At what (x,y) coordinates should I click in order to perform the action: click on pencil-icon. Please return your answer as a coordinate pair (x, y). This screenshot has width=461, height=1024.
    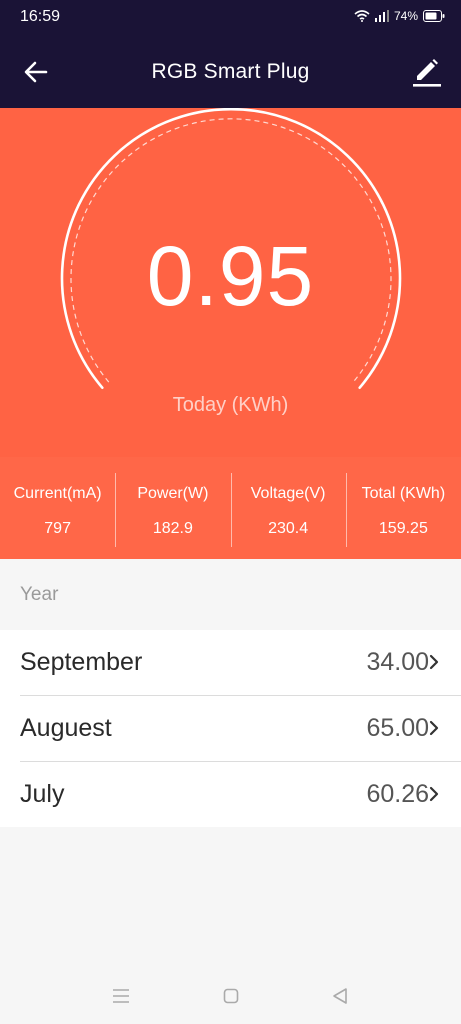
    Looking at the image, I should click on (427, 73).